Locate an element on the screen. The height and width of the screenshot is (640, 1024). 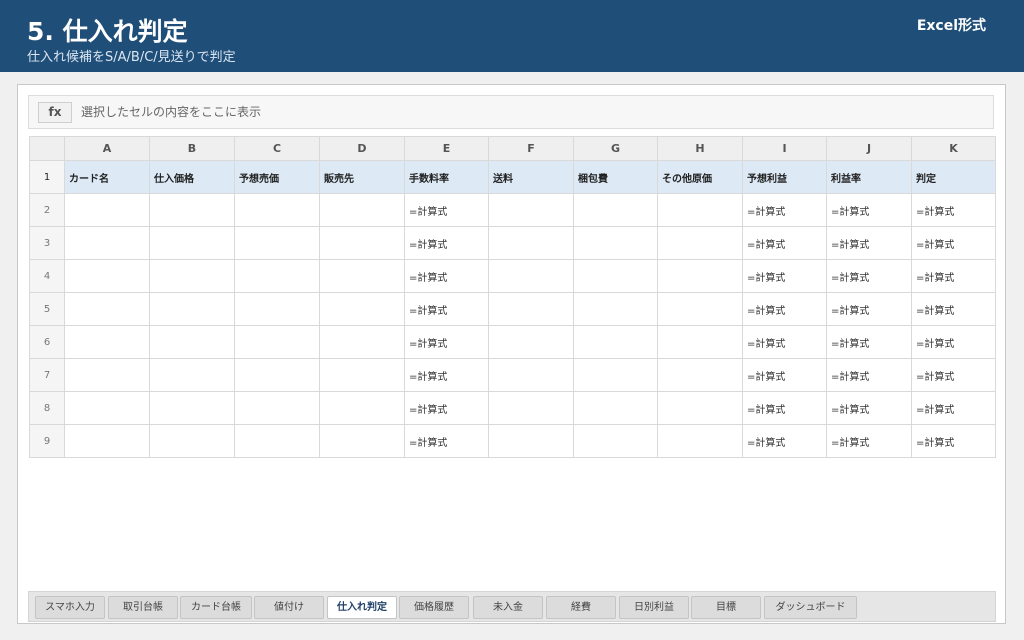
row-number: 7 is located at coordinates (47, 375).